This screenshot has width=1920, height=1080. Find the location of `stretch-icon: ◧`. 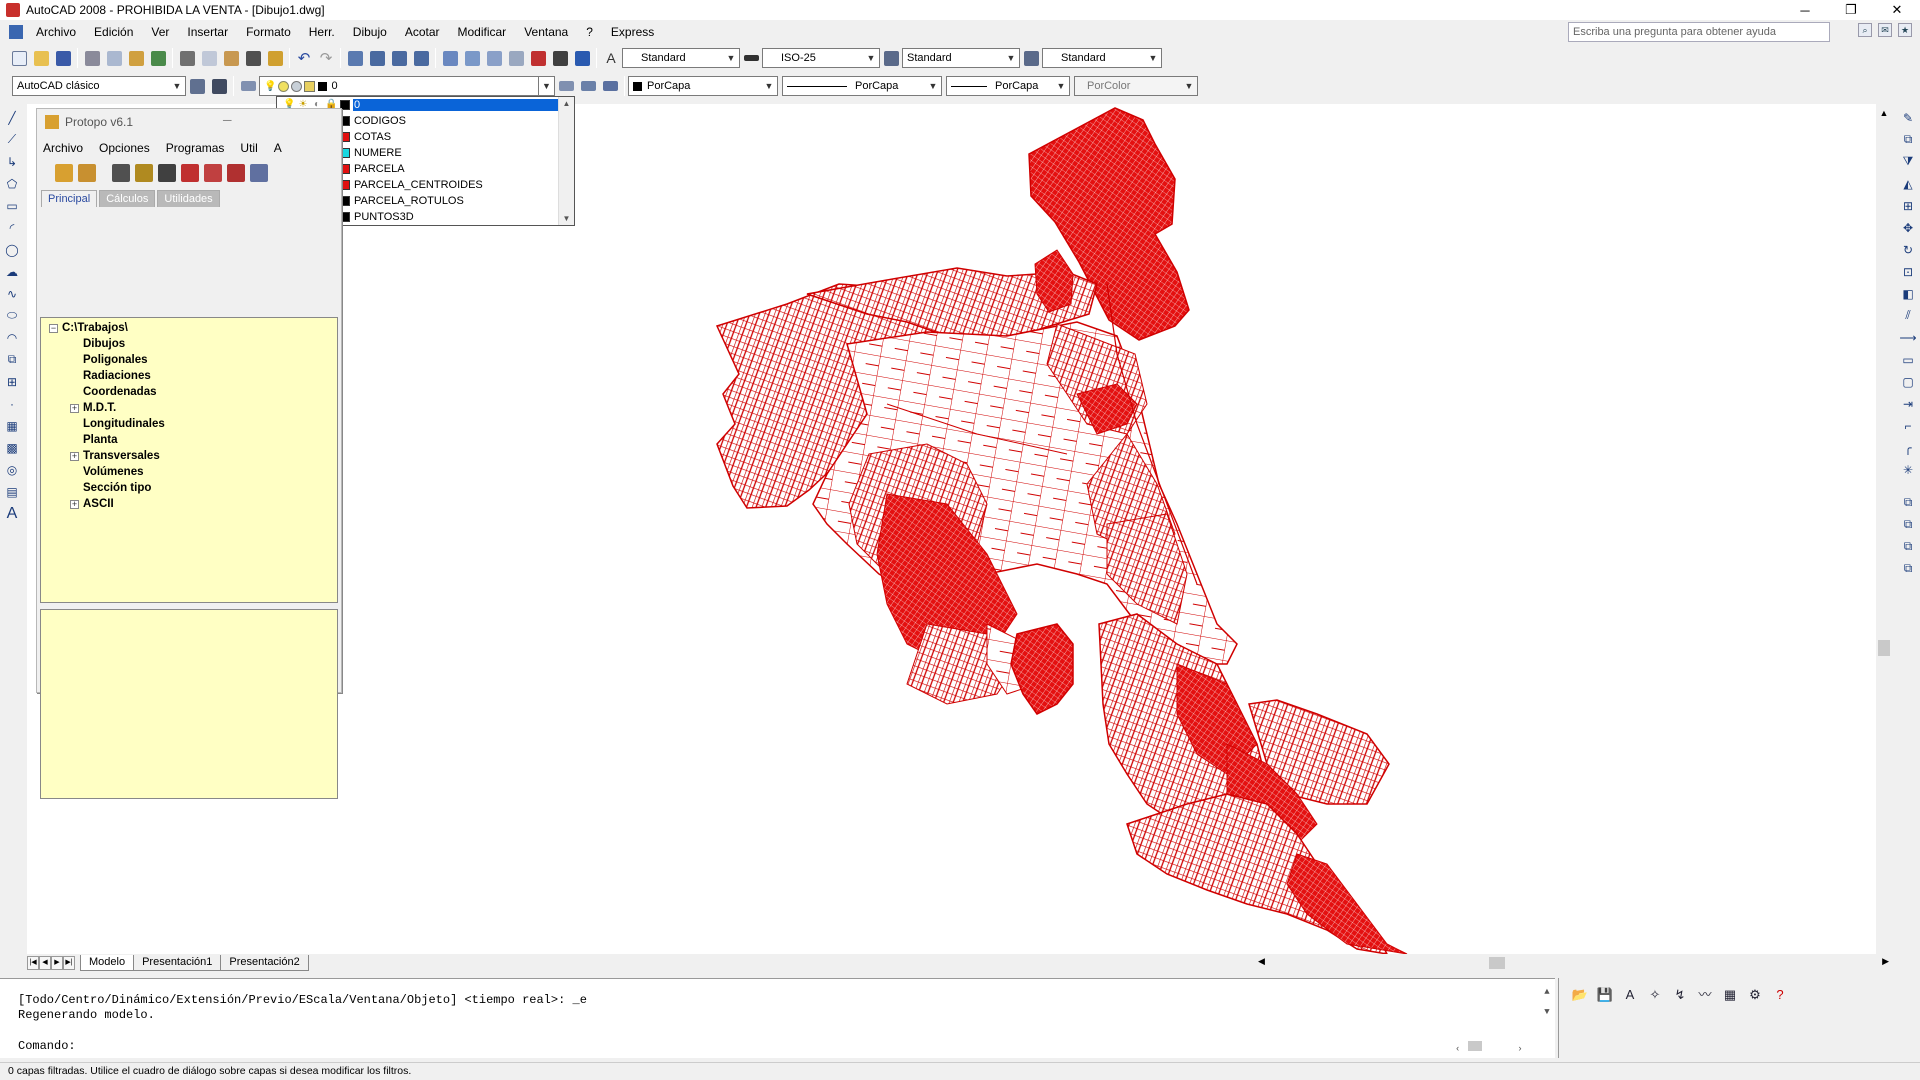

stretch-icon: ◧ is located at coordinates (1908, 293).